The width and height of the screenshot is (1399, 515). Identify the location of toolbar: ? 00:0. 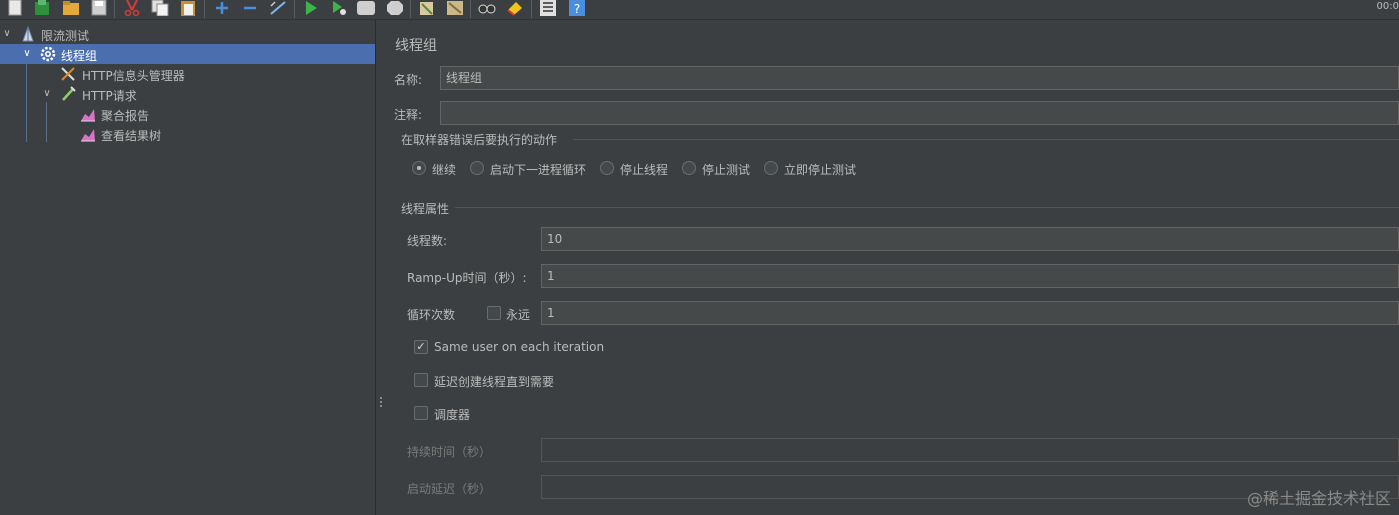
(699, 10).